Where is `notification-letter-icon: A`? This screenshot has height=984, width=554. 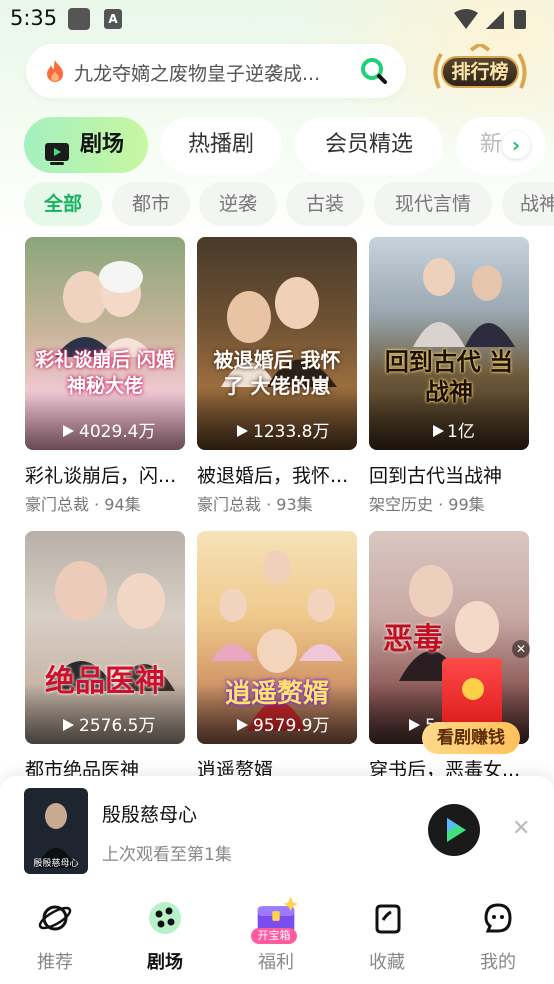 notification-letter-icon: A is located at coordinates (113, 19).